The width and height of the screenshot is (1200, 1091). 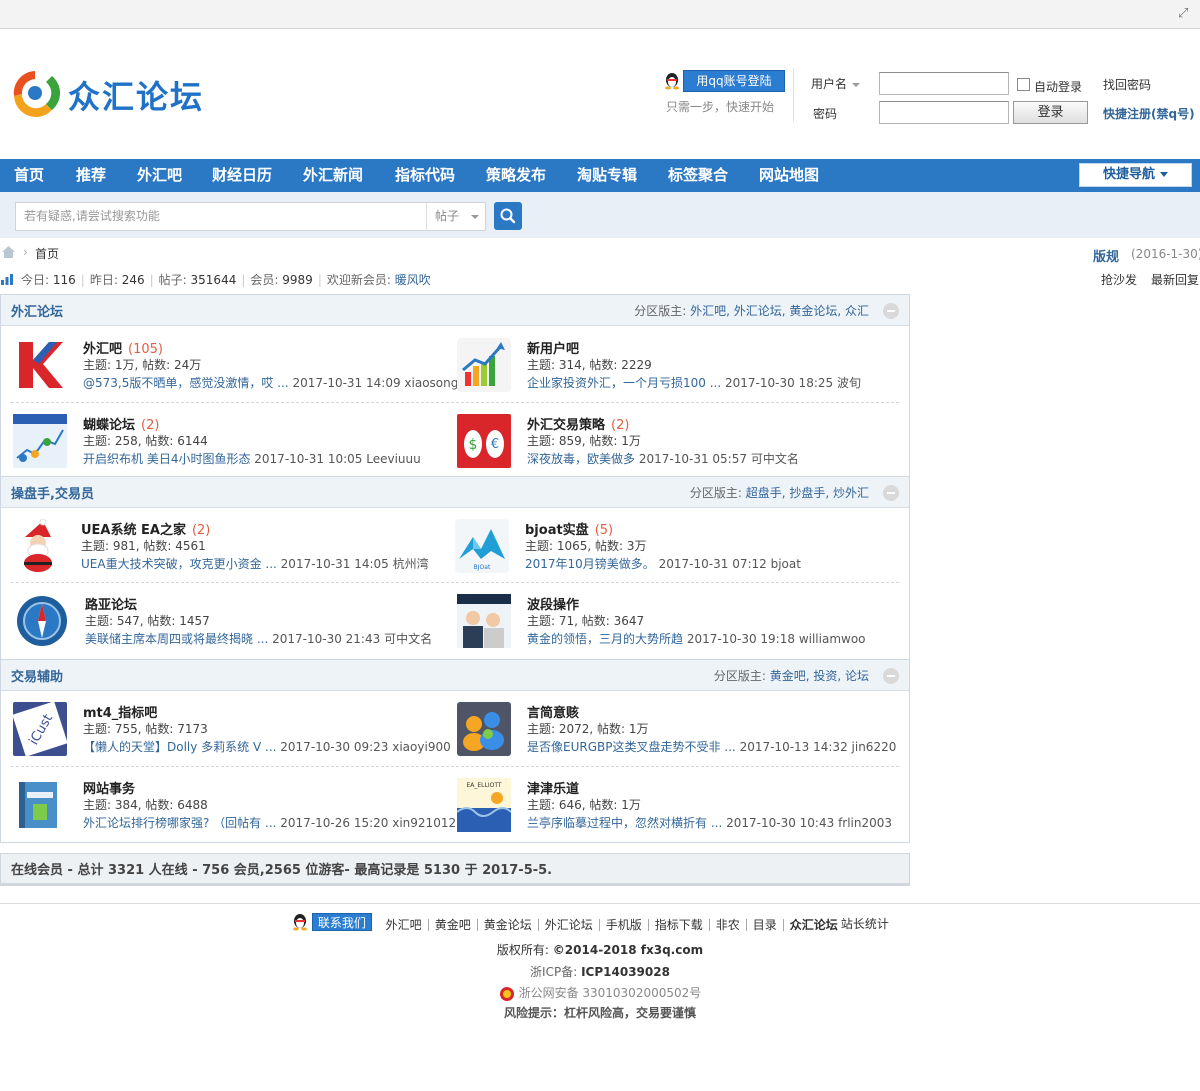 What do you see at coordinates (944, 83) in the screenshot?
I see `username-field` at bounding box center [944, 83].